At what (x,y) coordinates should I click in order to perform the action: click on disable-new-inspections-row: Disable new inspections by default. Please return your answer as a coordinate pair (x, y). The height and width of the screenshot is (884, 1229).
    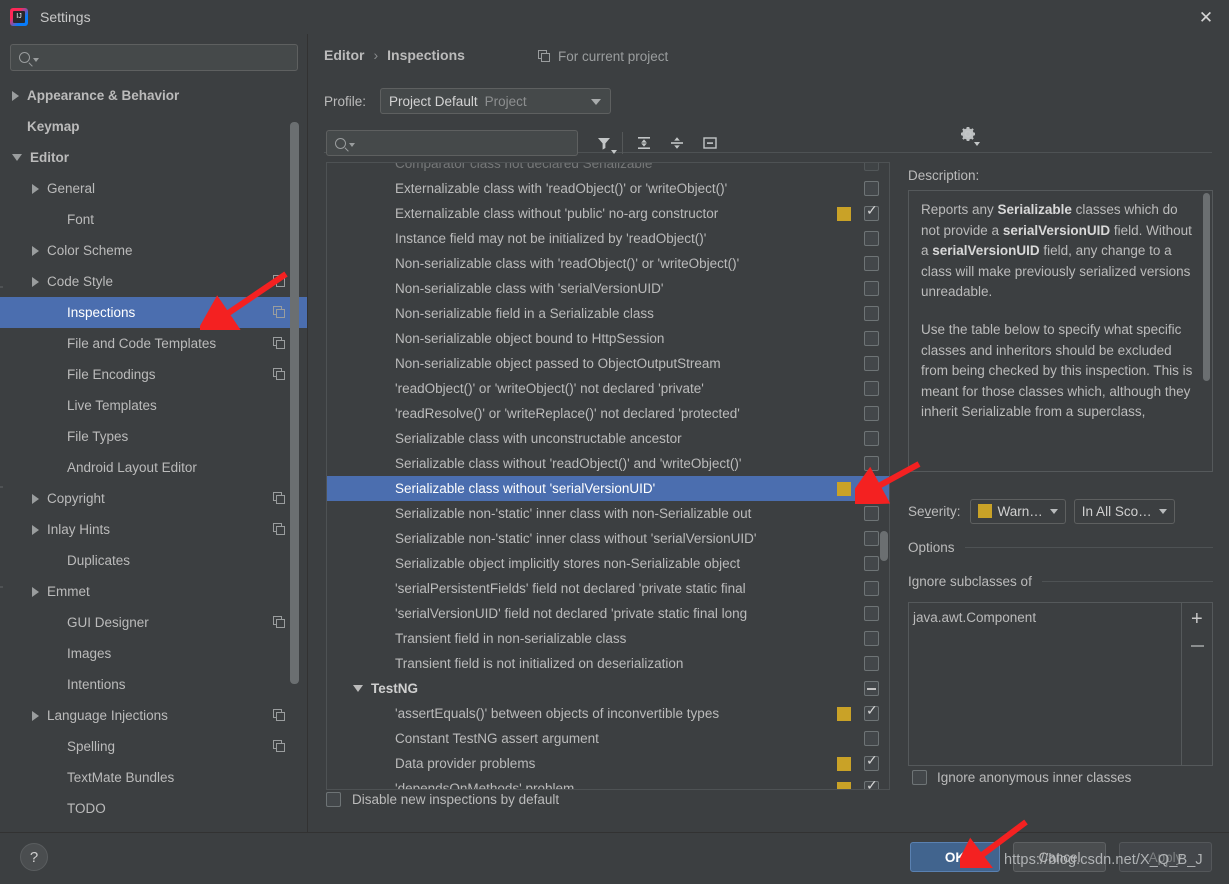
    Looking at the image, I should click on (442, 799).